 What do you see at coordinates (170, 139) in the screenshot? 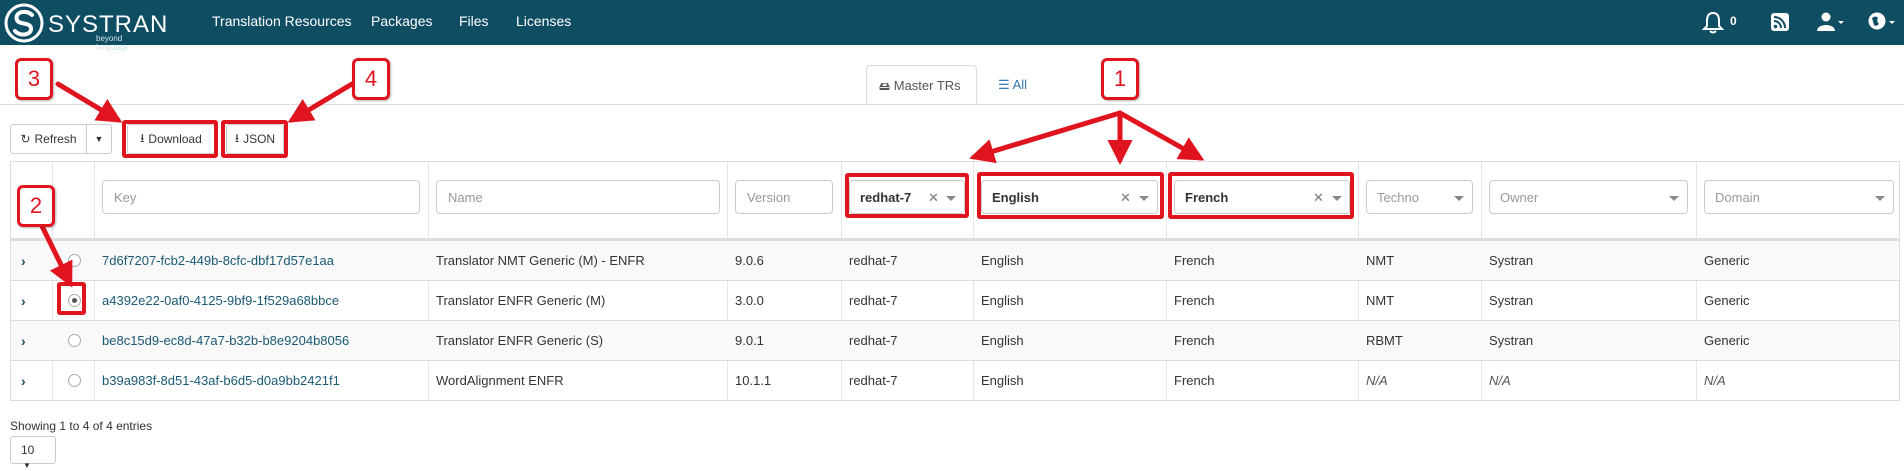
I see `annotation-highlight-download` at bounding box center [170, 139].